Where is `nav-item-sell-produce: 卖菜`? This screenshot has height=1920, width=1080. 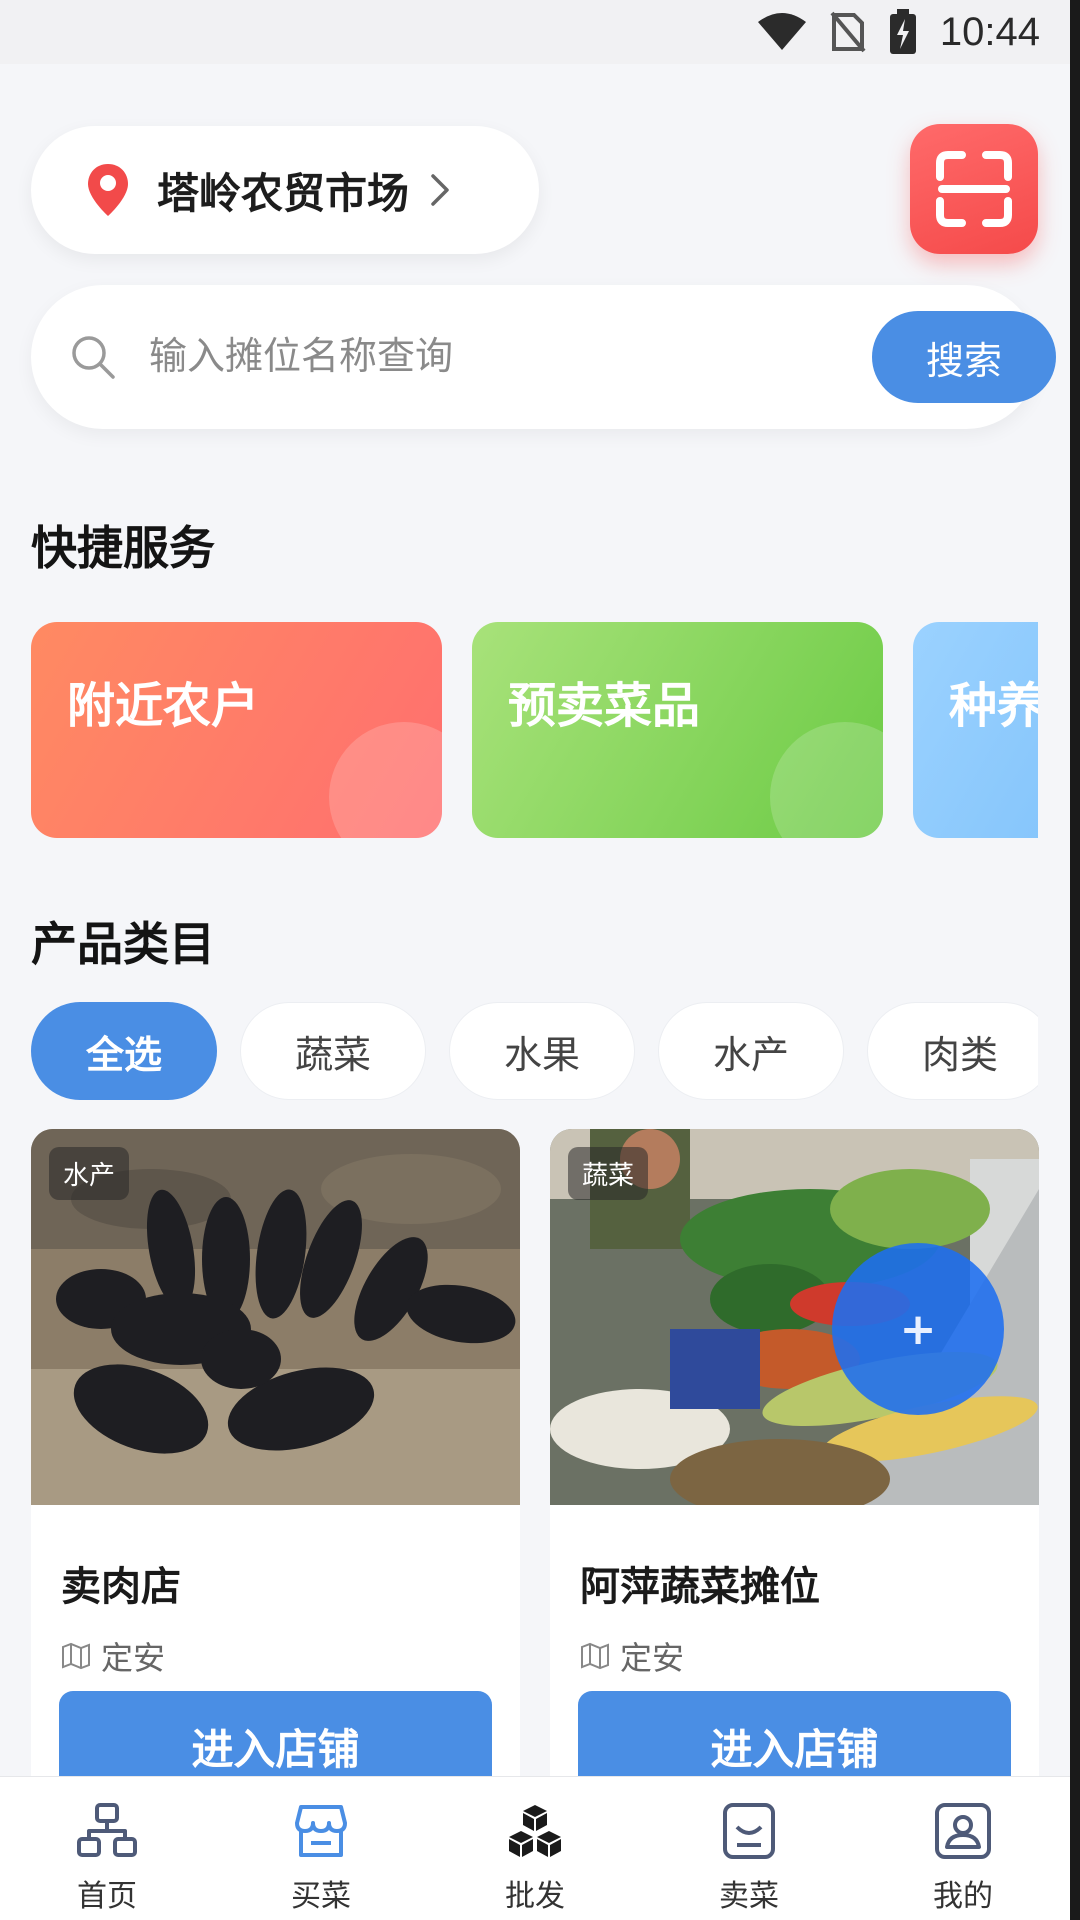
nav-item-sell-produce: 卖菜 is located at coordinates (749, 1848).